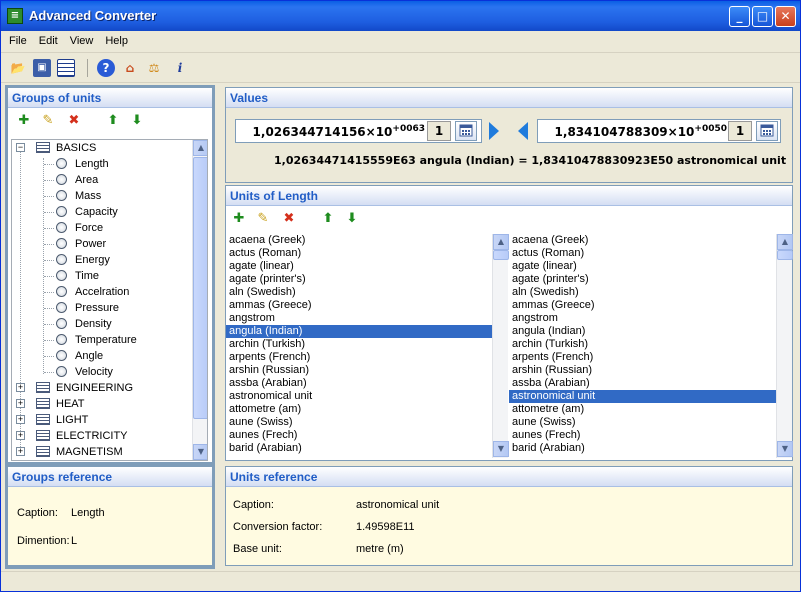 The image size is (801, 592). Describe the element at coordinates (180, 68) in the screenshot. I see `info-icon: i` at that location.